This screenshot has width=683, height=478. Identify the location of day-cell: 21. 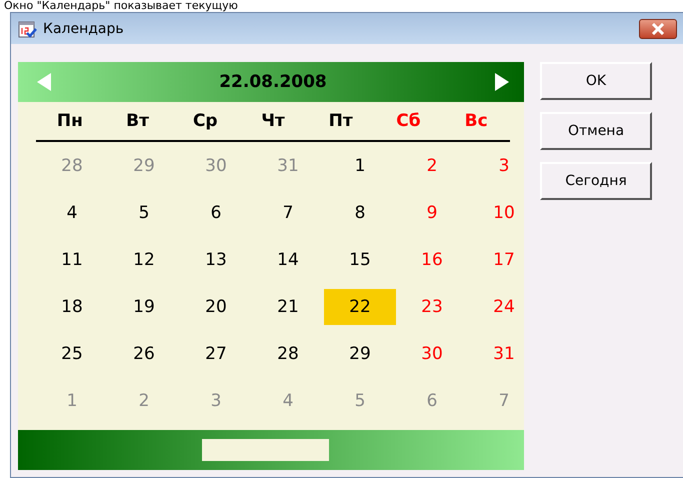
(288, 306).